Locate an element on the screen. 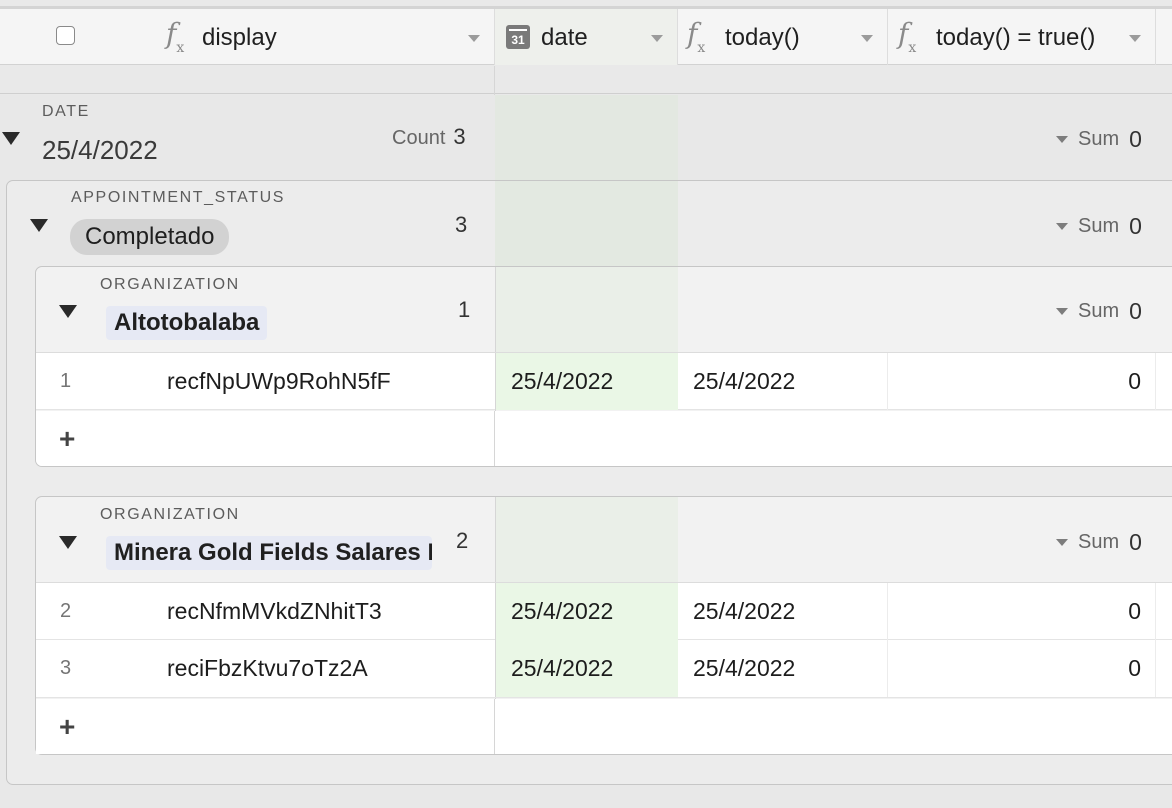 This screenshot has height=808, width=1172. column-header-label: today() is located at coordinates (762, 37).